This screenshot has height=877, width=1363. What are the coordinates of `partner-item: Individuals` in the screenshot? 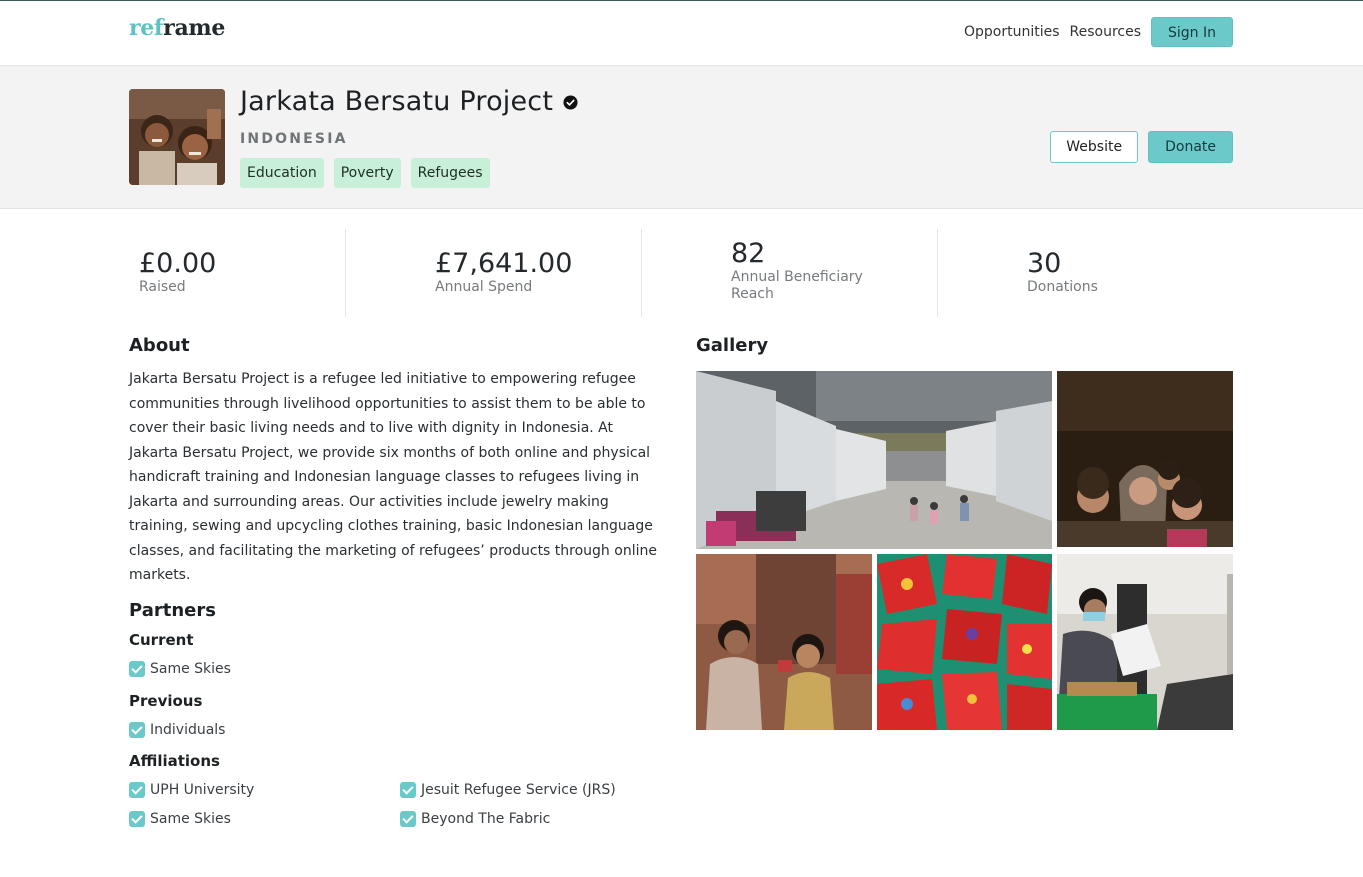 It's located at (396, 730).